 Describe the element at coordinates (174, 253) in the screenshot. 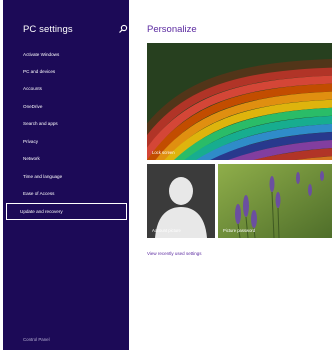

I see `recent-settings-link: View recently used settings` at that location.